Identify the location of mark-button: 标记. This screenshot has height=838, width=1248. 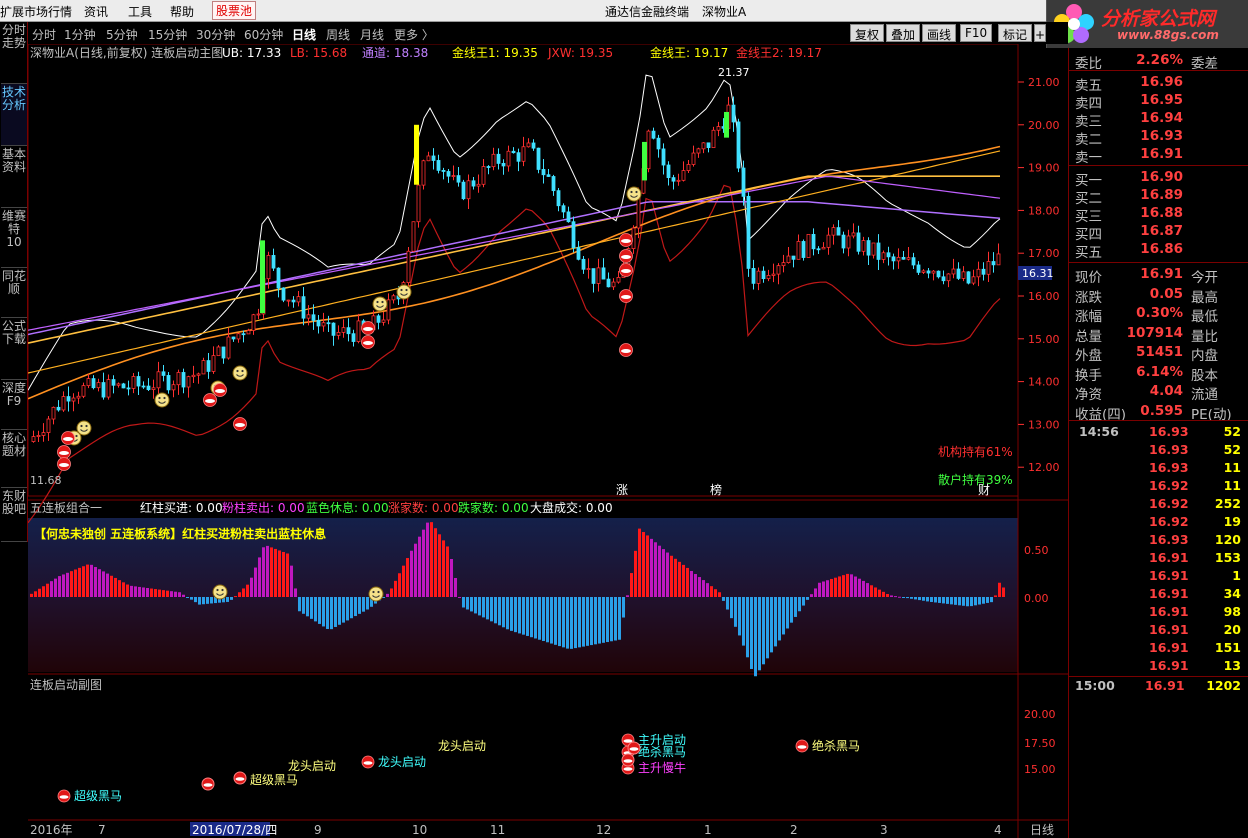
(1015, 33).